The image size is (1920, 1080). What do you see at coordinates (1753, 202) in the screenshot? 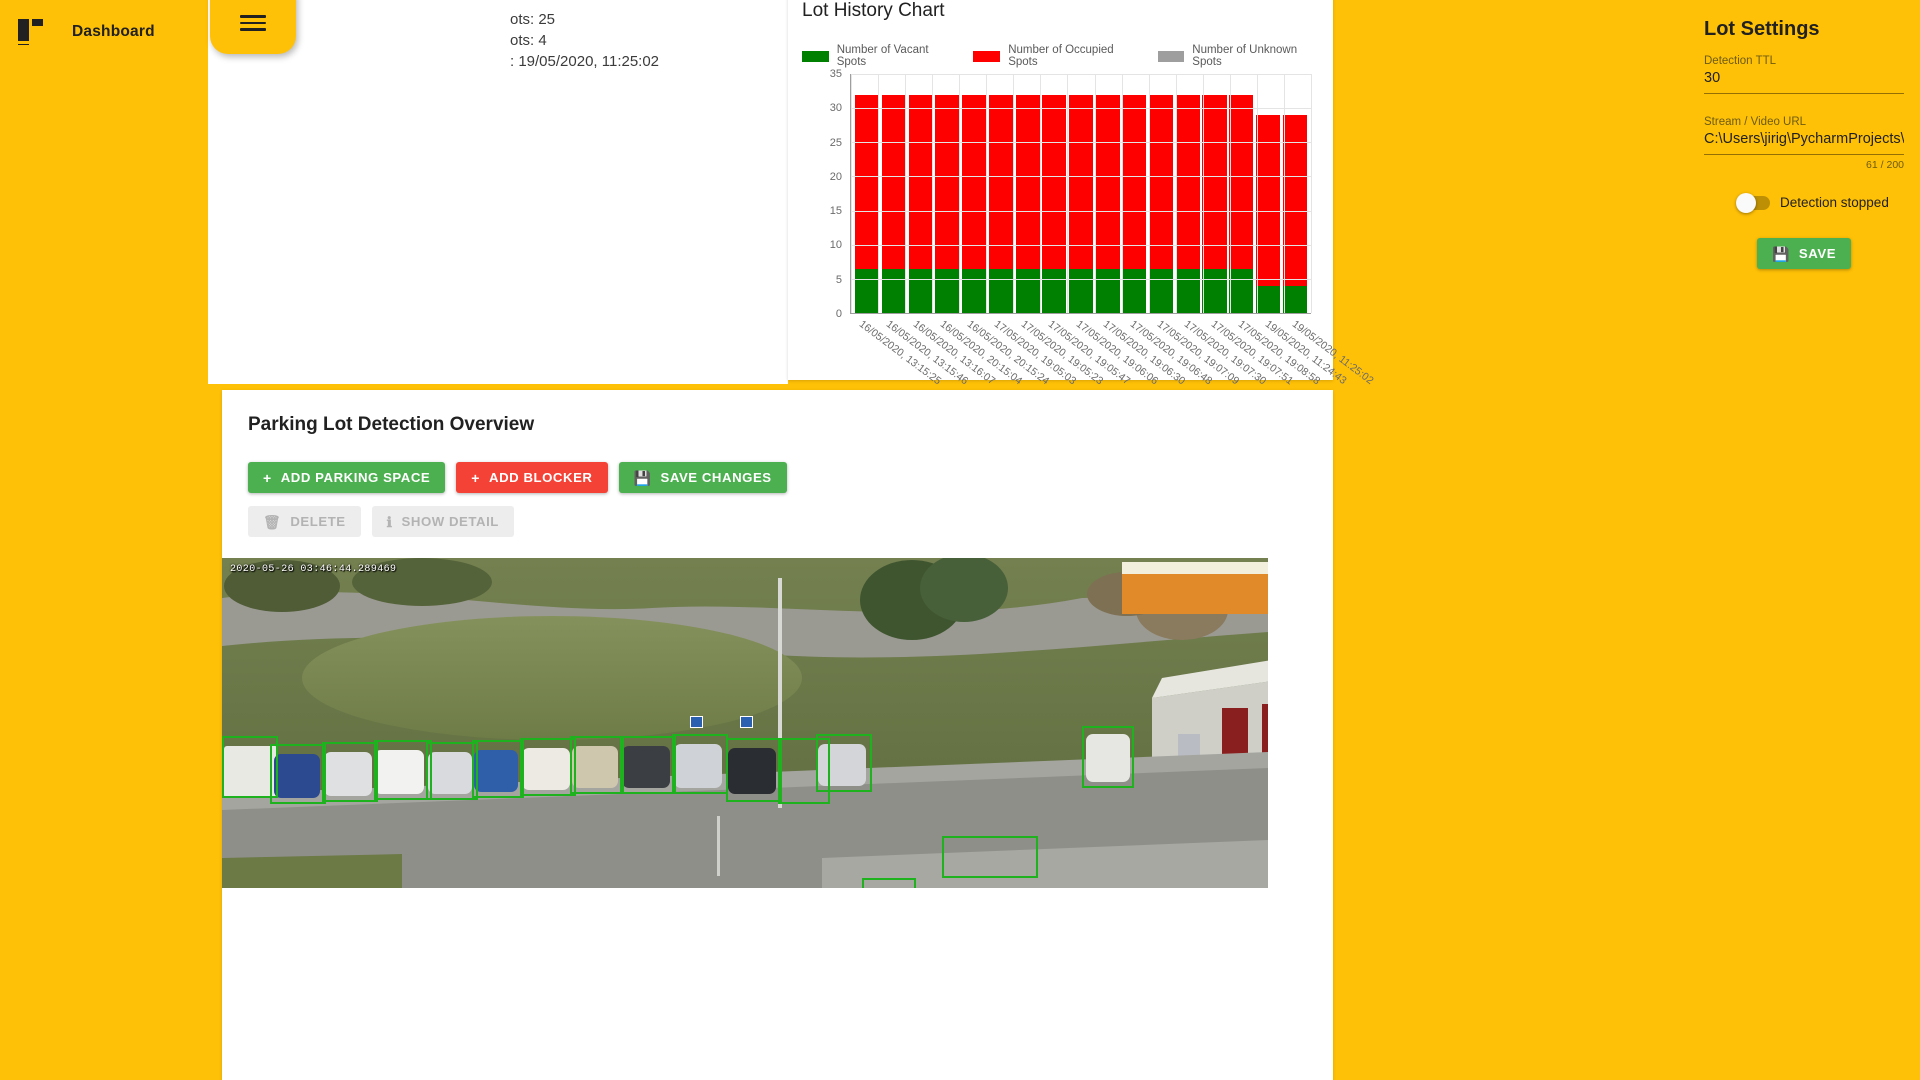
I see `detection-toggle` at bounding box center [1753, 202].